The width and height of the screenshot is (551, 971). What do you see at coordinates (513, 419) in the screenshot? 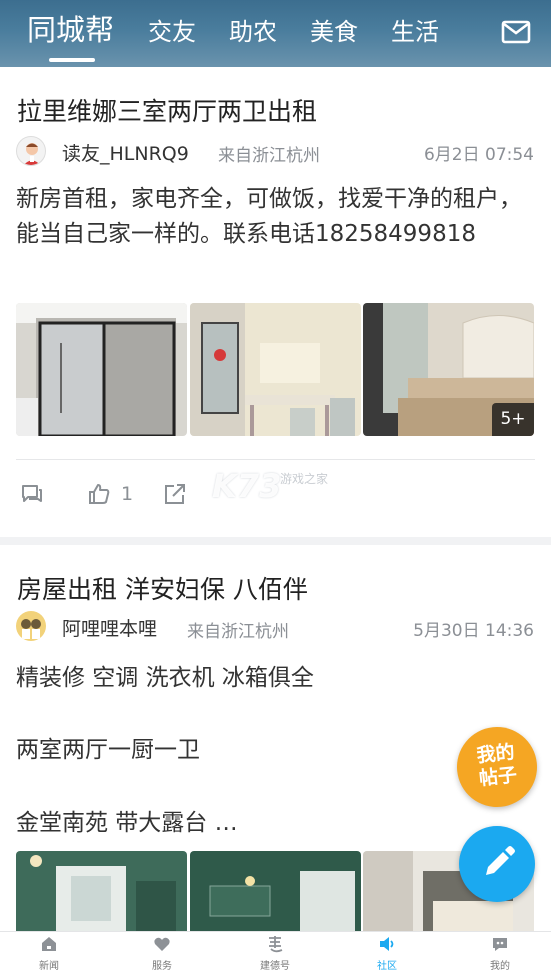
I see `more-images-badge: 5+` at bounding box center [513, 419].